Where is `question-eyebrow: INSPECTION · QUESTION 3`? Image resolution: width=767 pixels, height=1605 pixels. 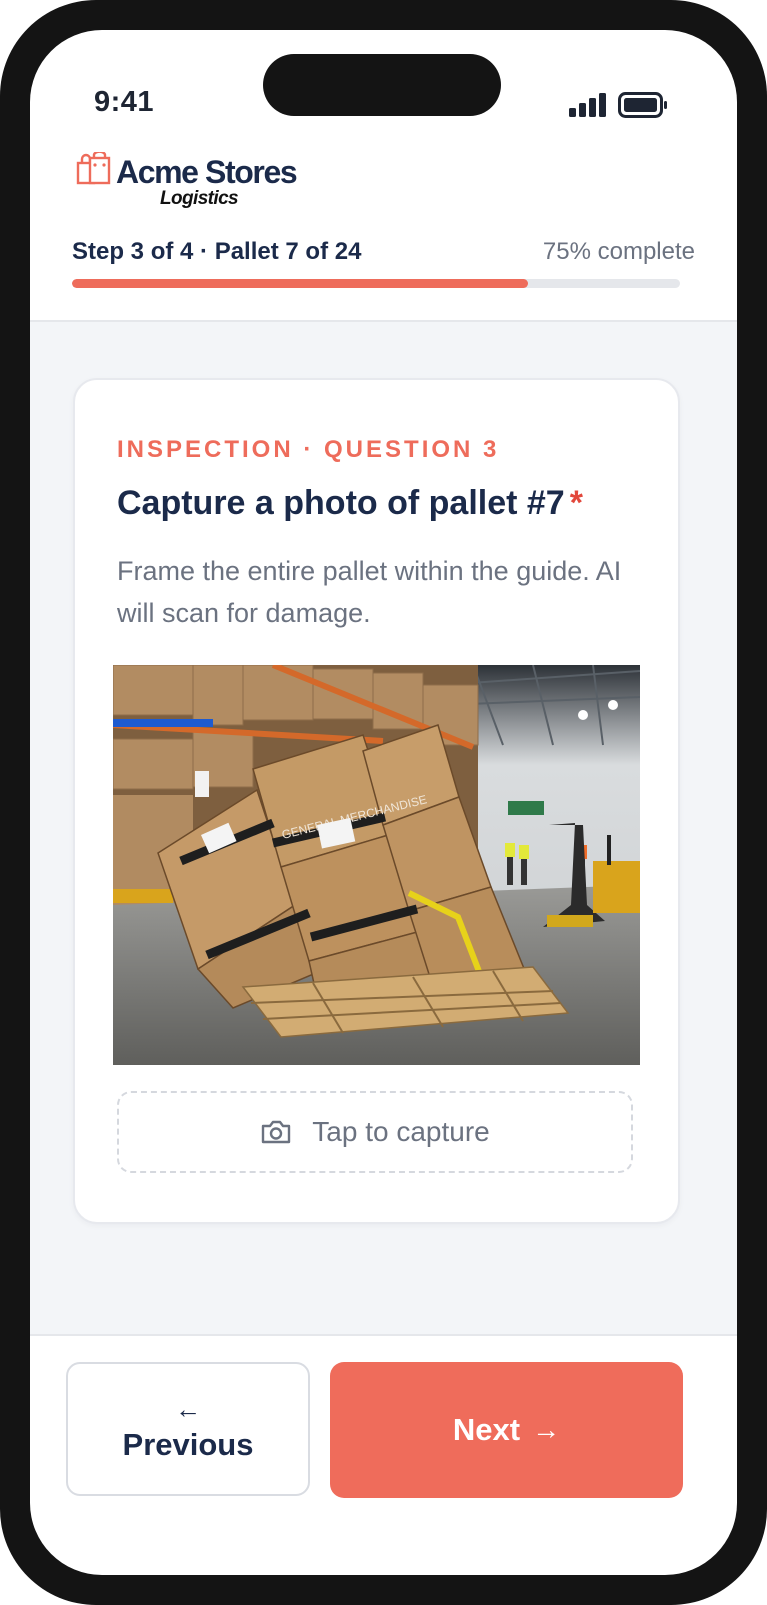
question-eyebrow: INSPECTION · QUESTION 3 is located at coordinates (308, 449).